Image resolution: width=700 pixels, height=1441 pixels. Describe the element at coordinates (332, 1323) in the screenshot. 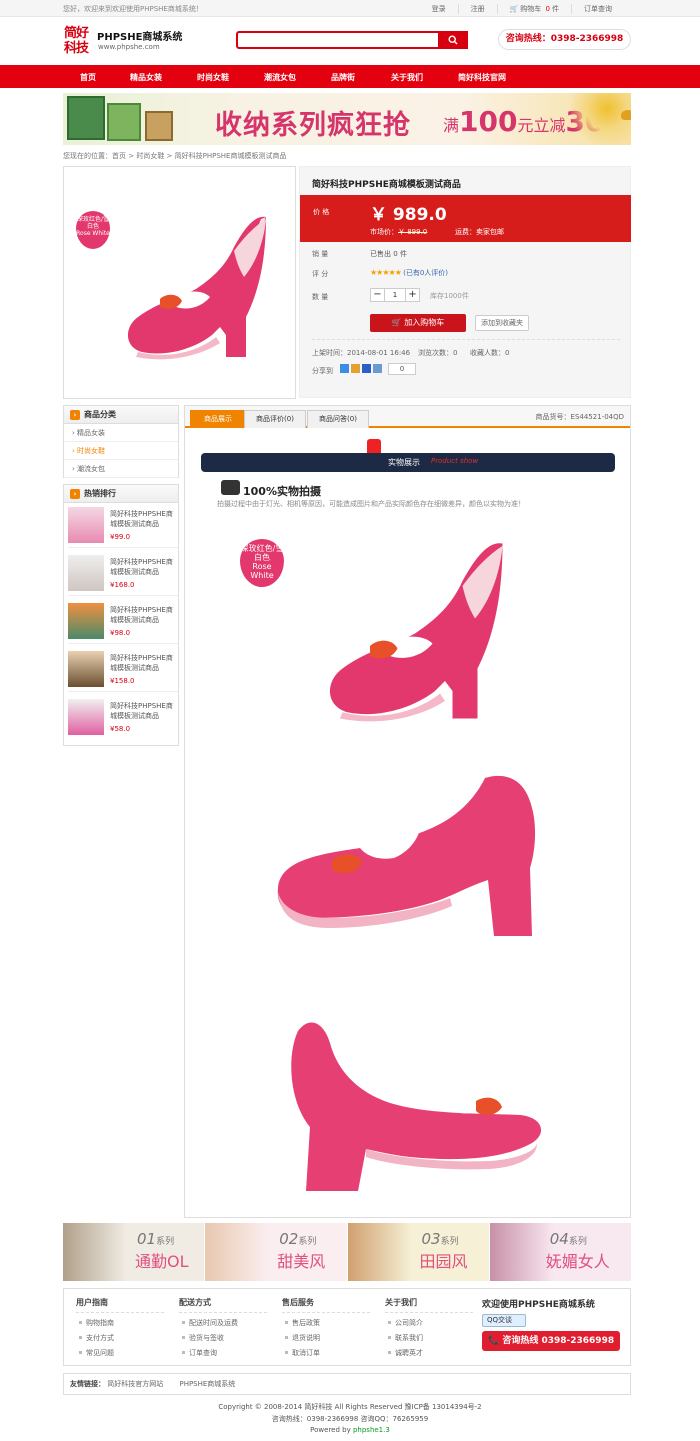

I see `footer-link: 售后政策` at that location.